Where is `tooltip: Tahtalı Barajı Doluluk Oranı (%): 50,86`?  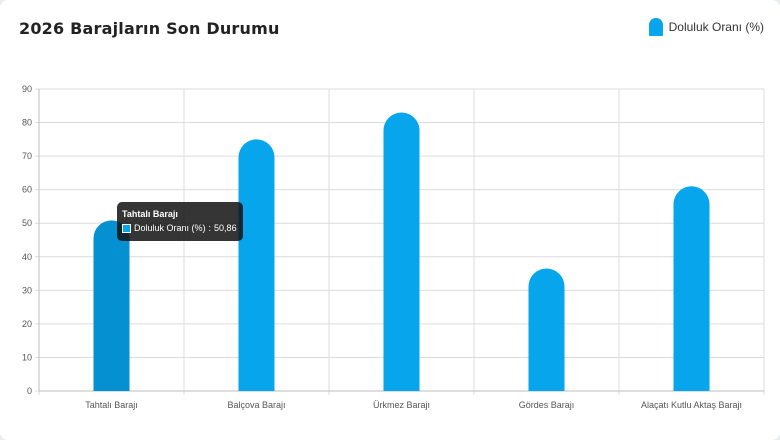 tooltip: Tahtalı Barajı Doluluk Oranı (%): 50,86 is located at coordinates (180, 221).